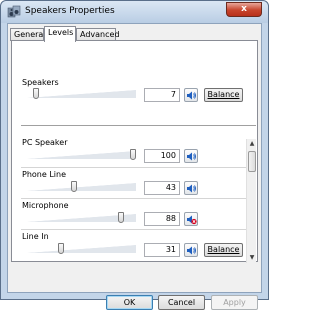  I want to click on close-icon: x, so click(244, 9).